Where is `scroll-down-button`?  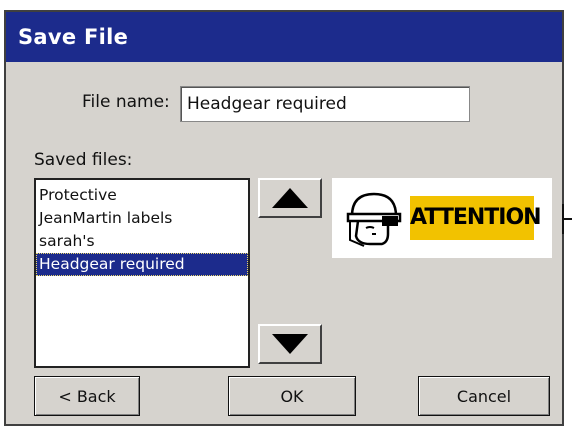 scroll-down-button is located at coordinates (290, 344).